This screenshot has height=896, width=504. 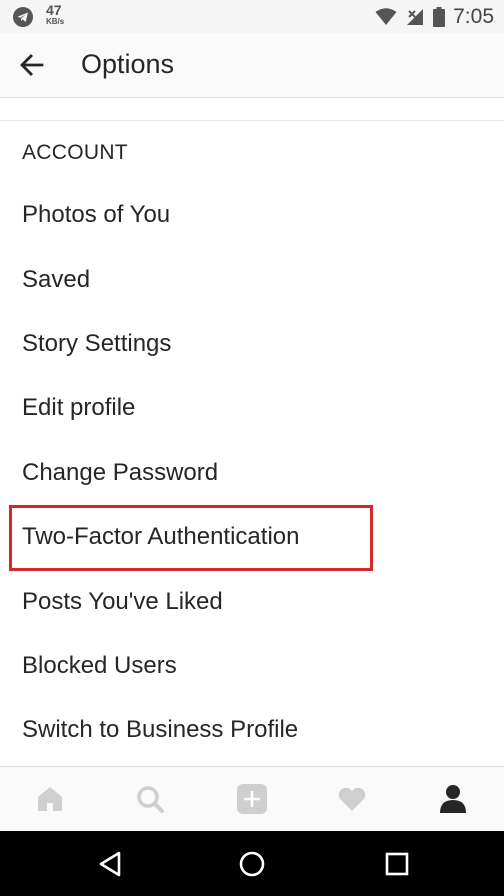 I want to click on clock: 7:05, so click(x=473, y=16).